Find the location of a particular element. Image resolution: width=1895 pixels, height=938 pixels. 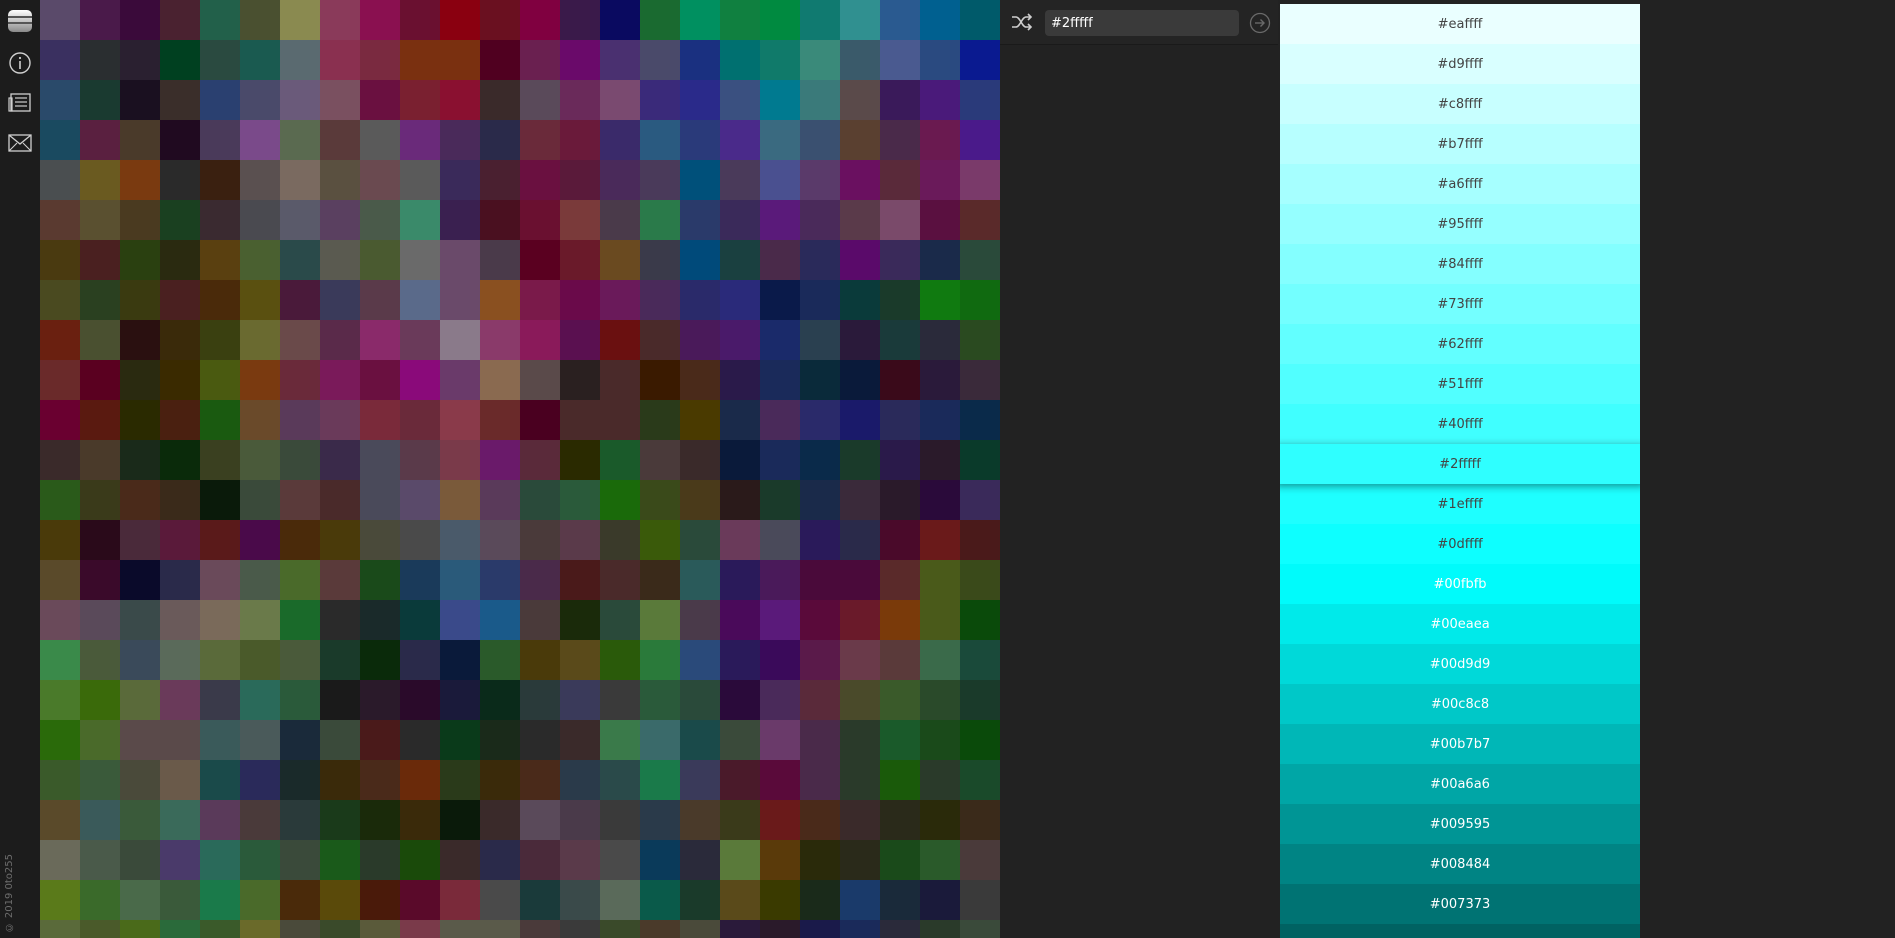

shade-swatch: #40ffff is located at coordinates (1460, 424).